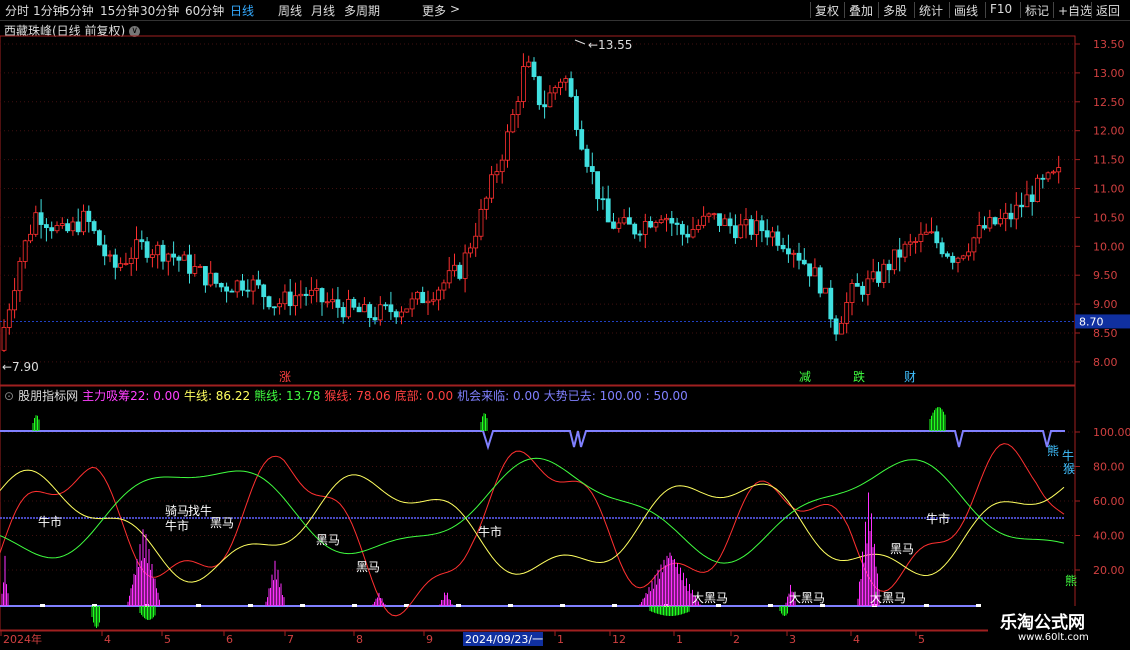 This screenshot has width=1130, height=650. What do you see at coordinates (580, 42) in the screenshot?
I see `high-marker-line` at bounding box center [580, 42].